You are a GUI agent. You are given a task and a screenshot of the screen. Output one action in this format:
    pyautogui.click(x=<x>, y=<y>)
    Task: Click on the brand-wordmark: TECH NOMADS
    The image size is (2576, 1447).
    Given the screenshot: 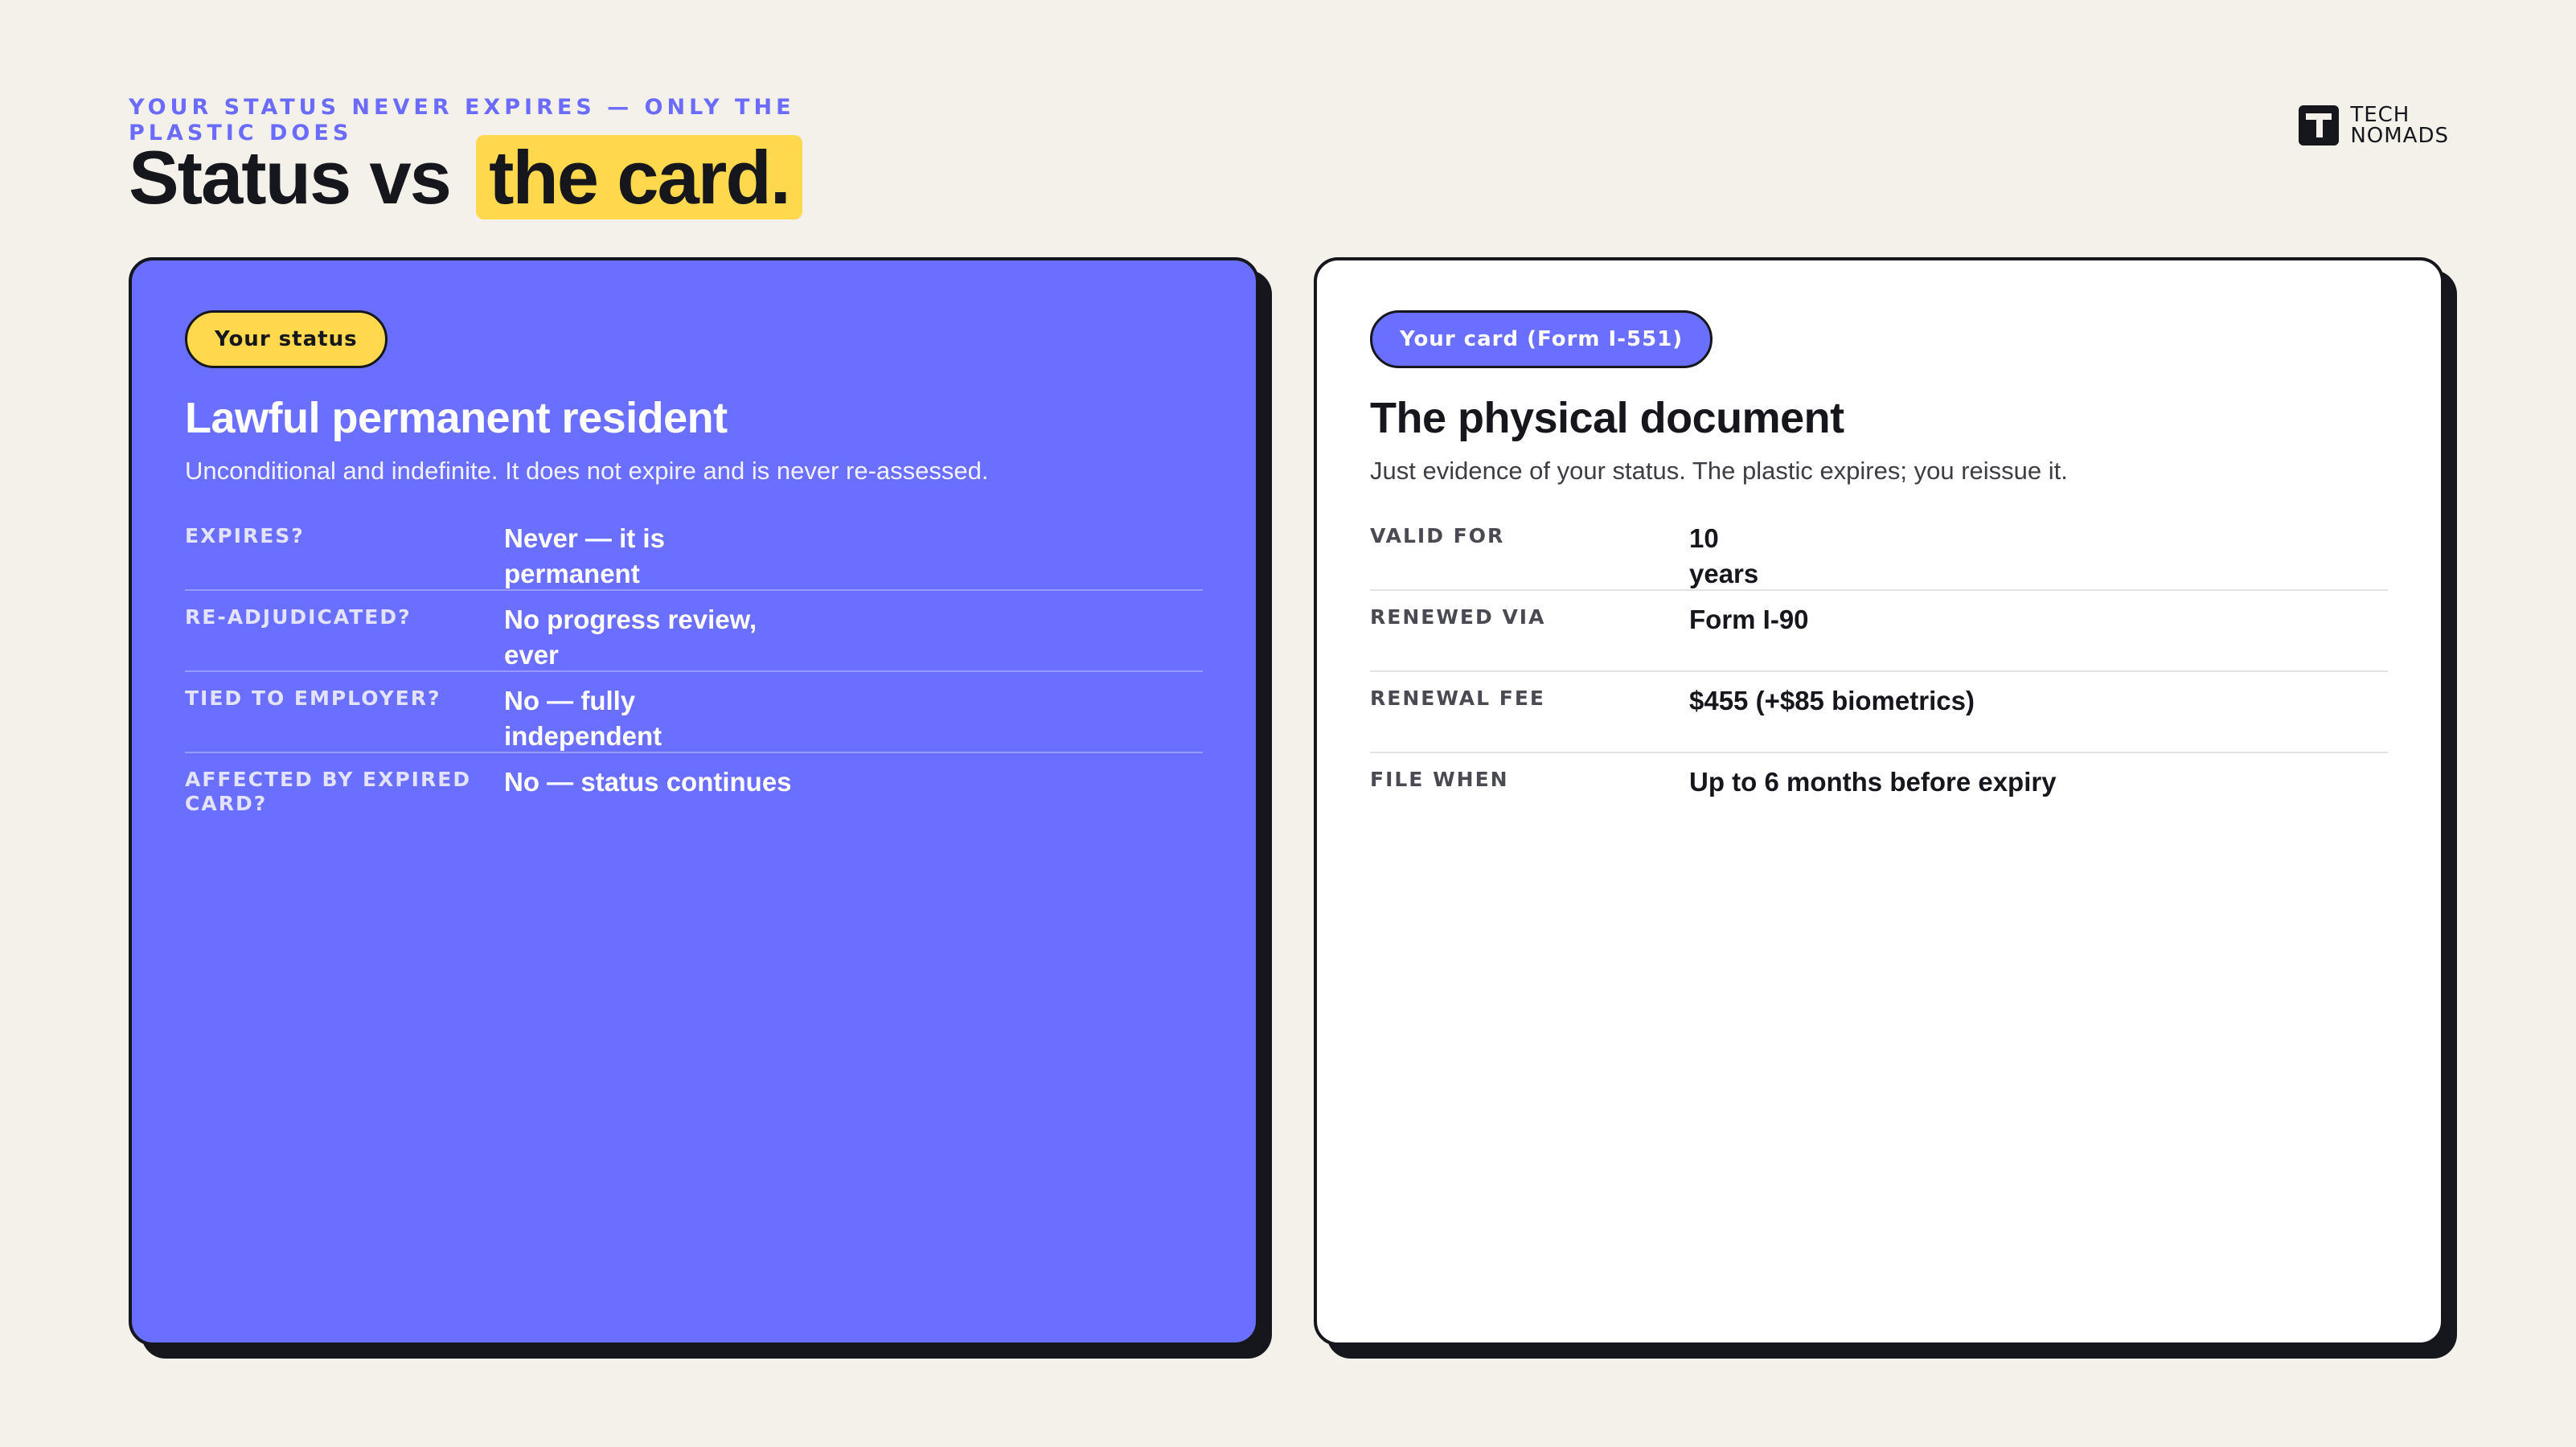 What is the action you would take?
    pyautogui.click(x=2399, y=125)
    